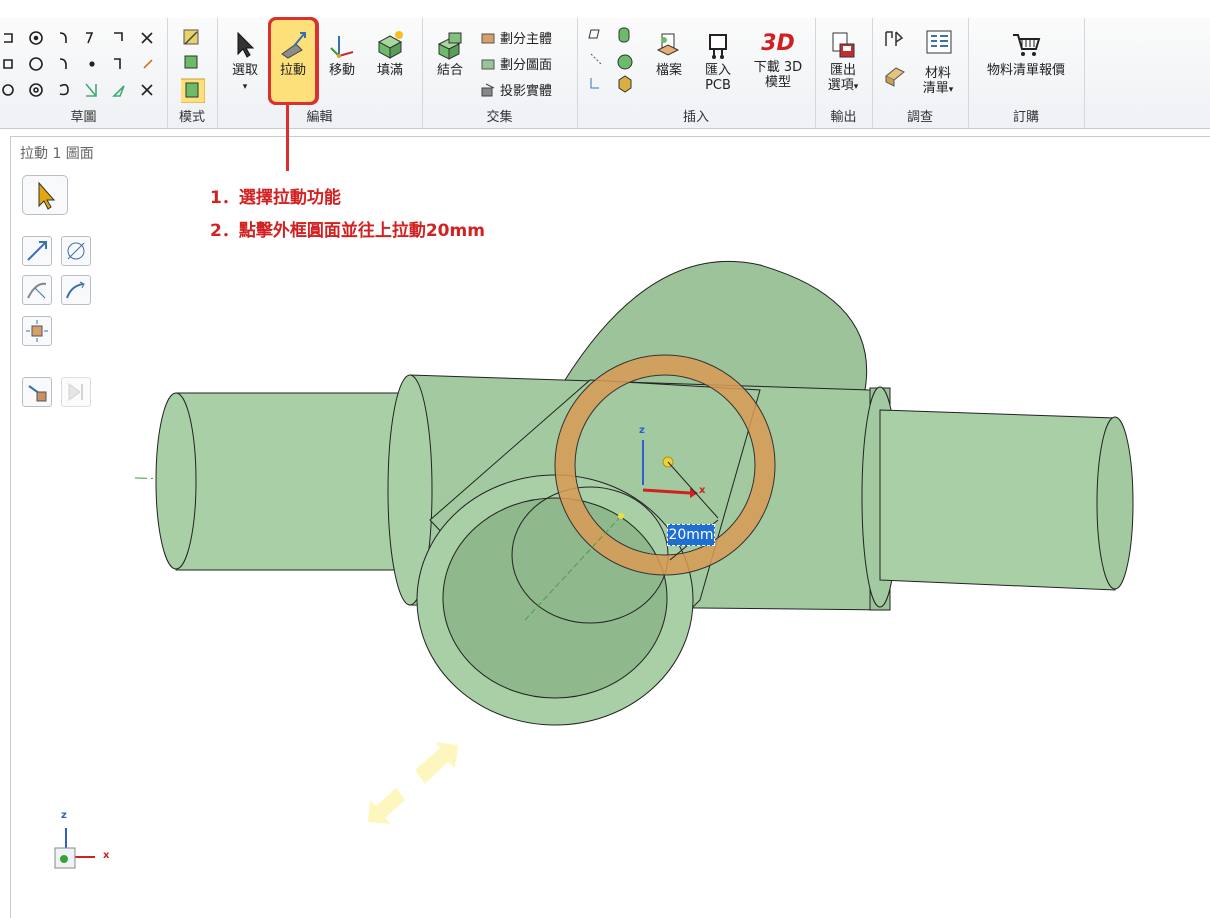 This screenshot has height=918, width=1210. What do you see at coordinates (642, 430) in the screenshot?
I see `gizmo-z-label: z` at bounding box center [642, 430].